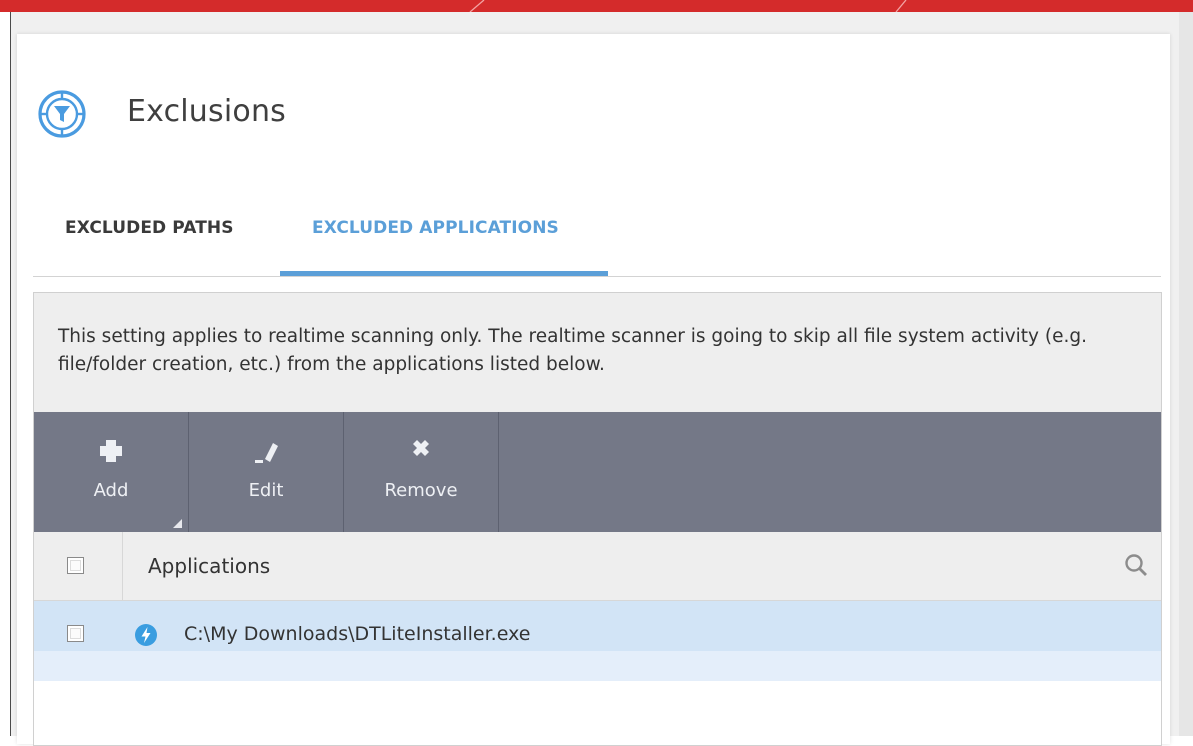 The width and height of the screenshot is (1193, 746). I want to click on page-title: Exclusions, so click(206, 111).